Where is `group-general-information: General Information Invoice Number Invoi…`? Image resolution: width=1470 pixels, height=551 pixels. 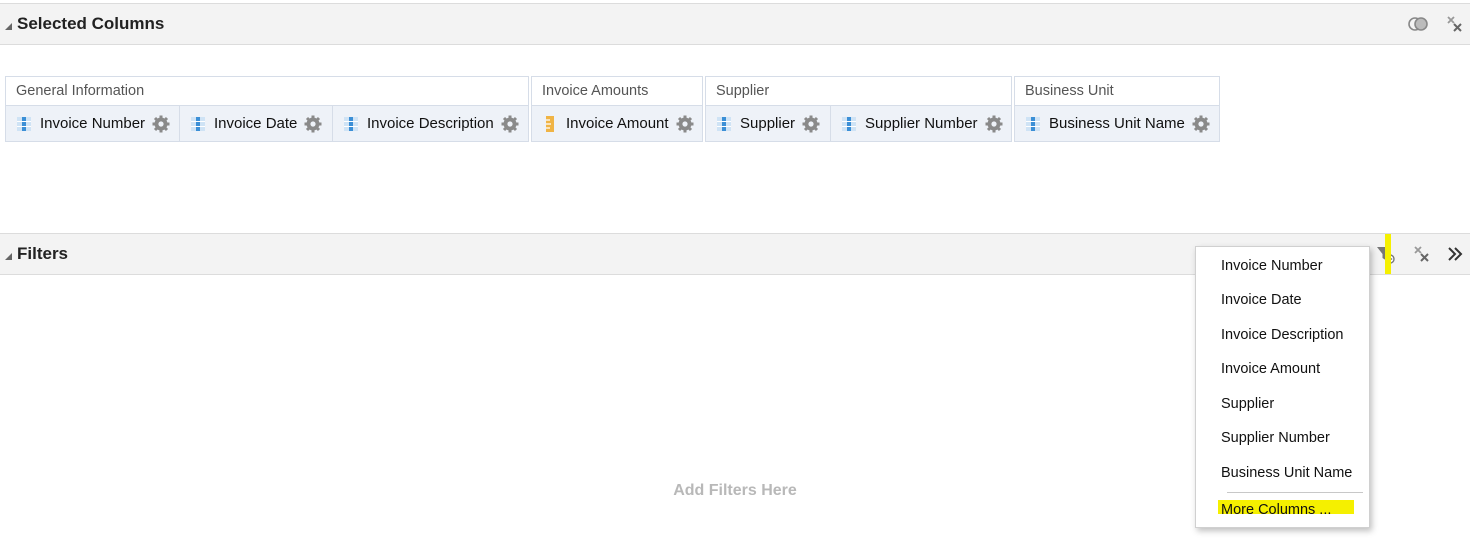
group-general-information: General Information Invoice Number Invoi… is located at coordinates (267, 109).